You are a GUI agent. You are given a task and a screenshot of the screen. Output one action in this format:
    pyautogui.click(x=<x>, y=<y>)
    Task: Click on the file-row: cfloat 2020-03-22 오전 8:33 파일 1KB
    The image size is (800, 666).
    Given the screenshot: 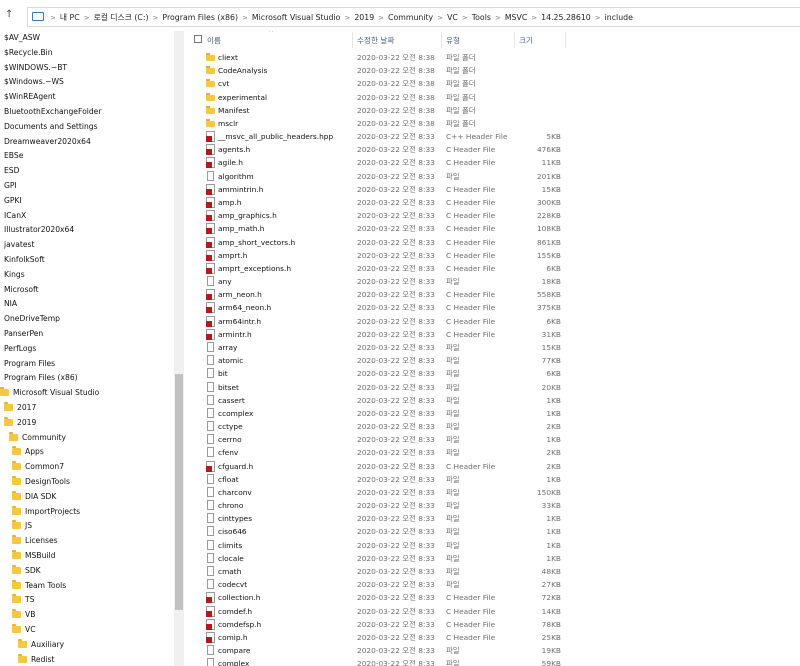 What is the action you would take?
    pyautogui.click(x=492, y=479)
    